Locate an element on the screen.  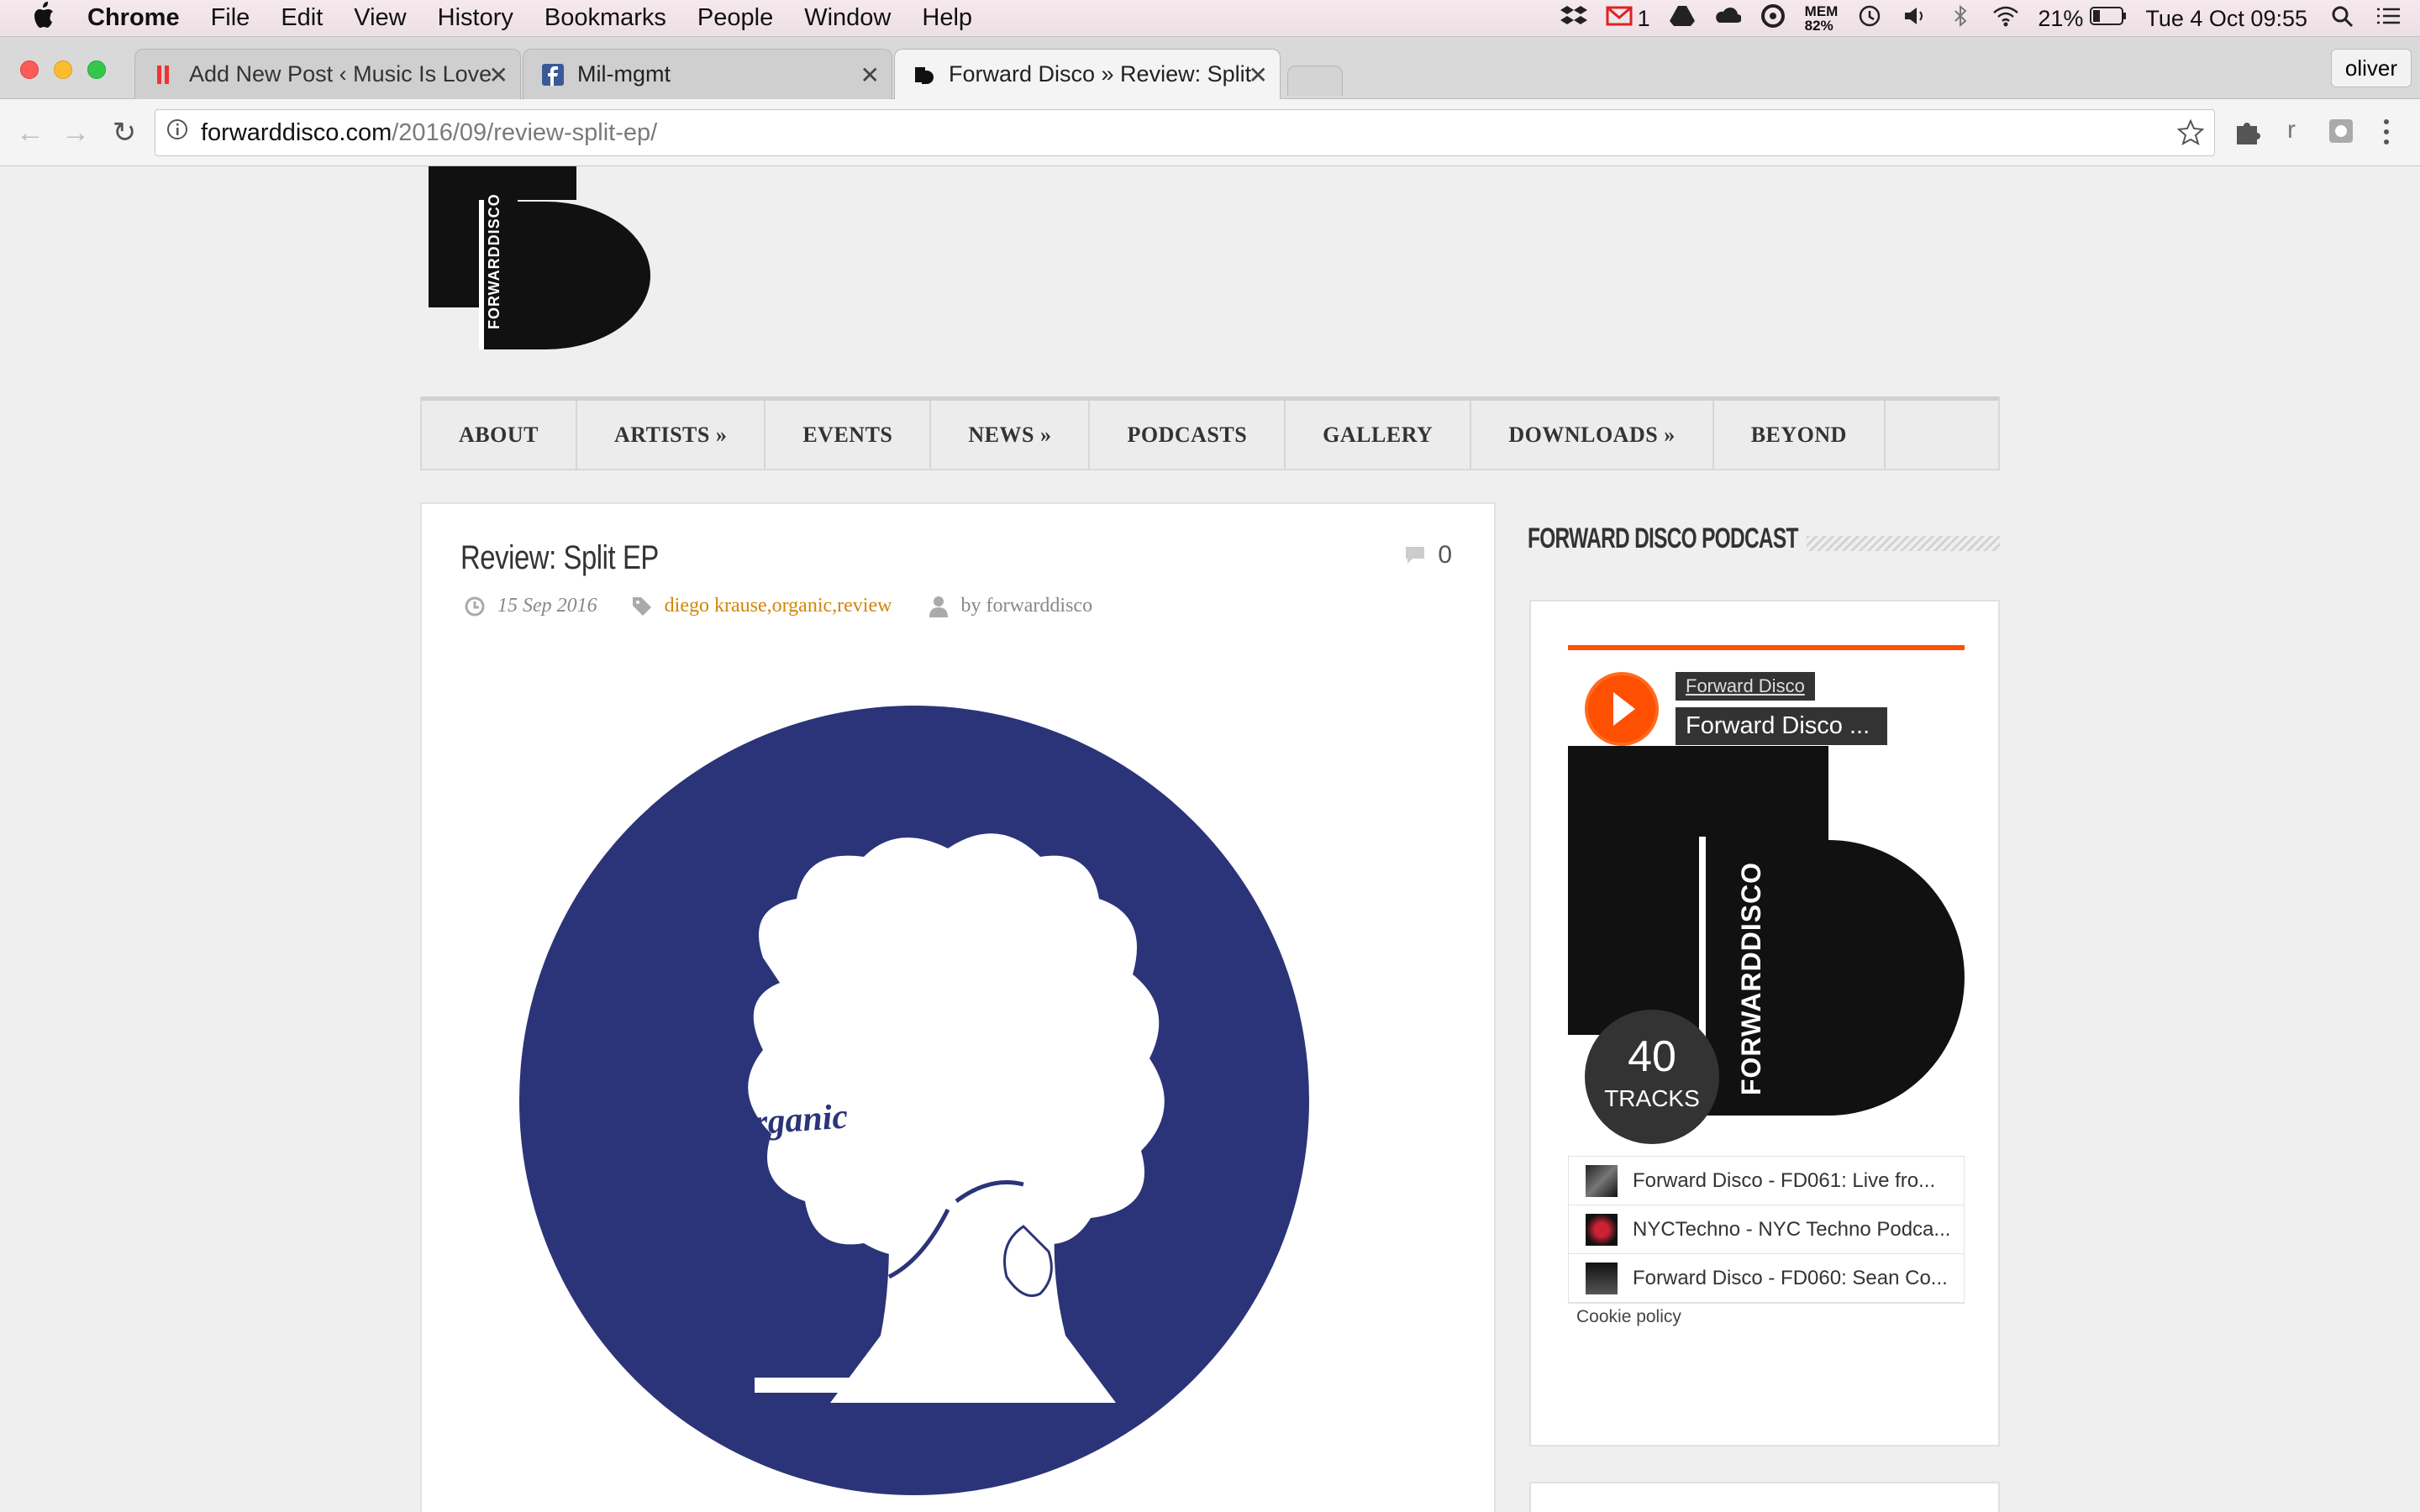
clock: Tue 4 Oct 09:55 is located at coordinates (2226, 19).